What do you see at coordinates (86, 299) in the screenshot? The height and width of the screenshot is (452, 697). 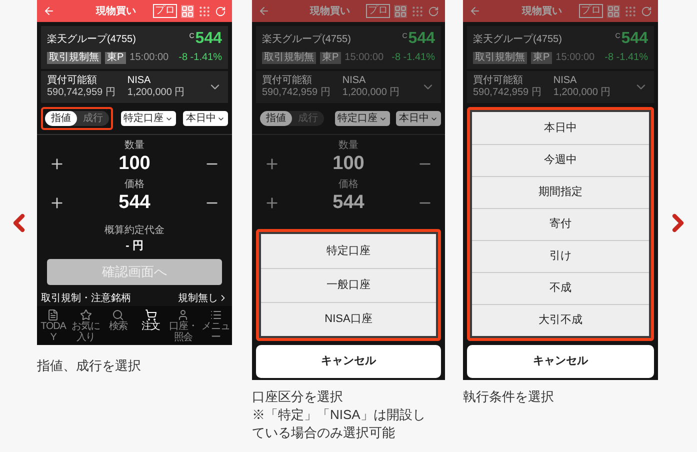 I see `regulation-label: 取引規制・注意銘柄` at bounding box center [86, 299].